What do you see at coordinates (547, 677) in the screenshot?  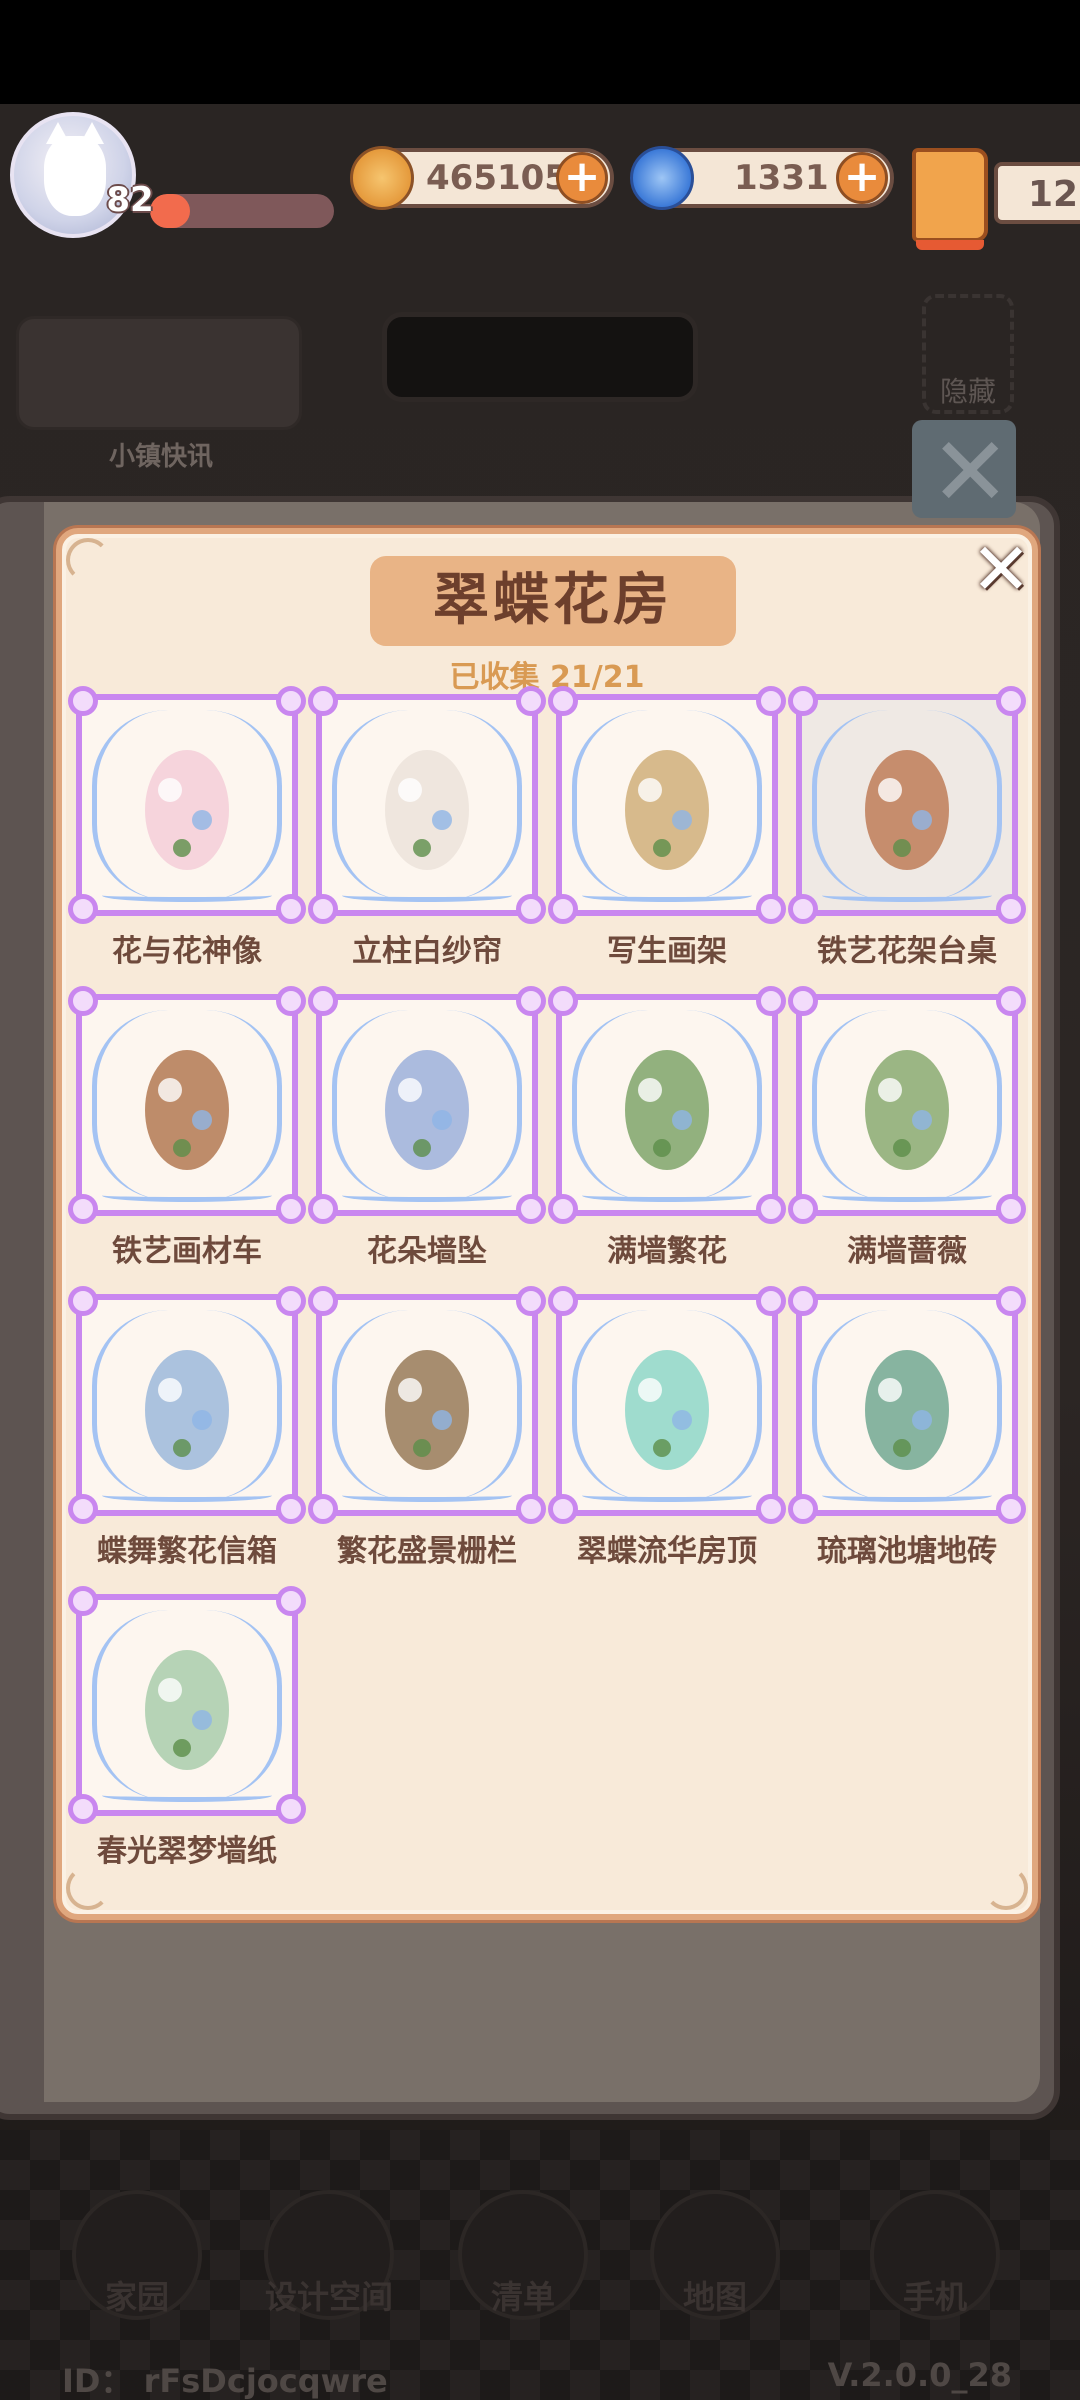 I see `collection-progress: 已收集 21/21` at bounding box center [547, 677].